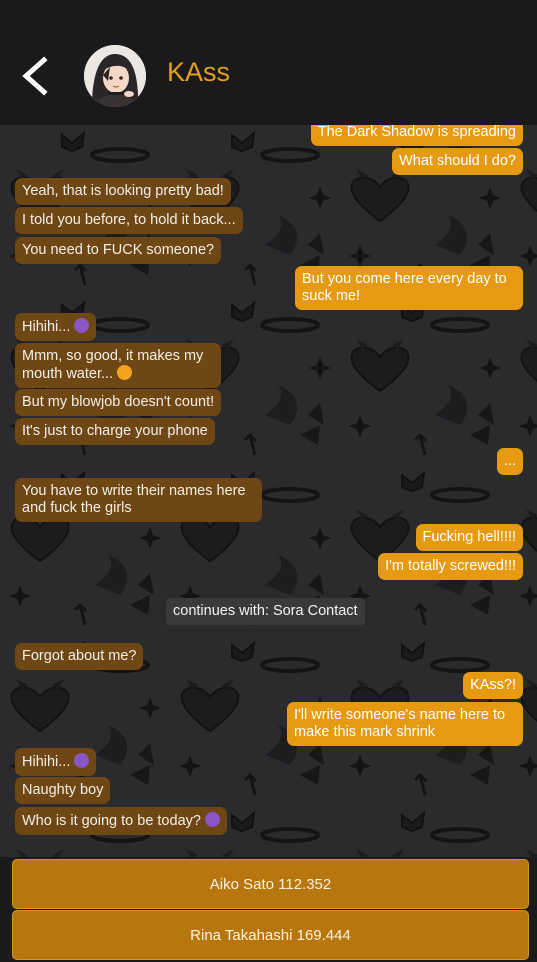  What do you see at coordinates (270, 884) in the screenshot?
I see `choice-button: Aiko Sato 112.352` at bounding box center [270, 884].